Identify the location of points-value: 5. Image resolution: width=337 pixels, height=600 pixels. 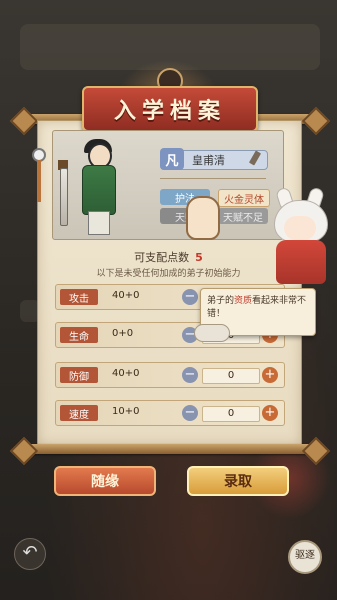
(199, 257).